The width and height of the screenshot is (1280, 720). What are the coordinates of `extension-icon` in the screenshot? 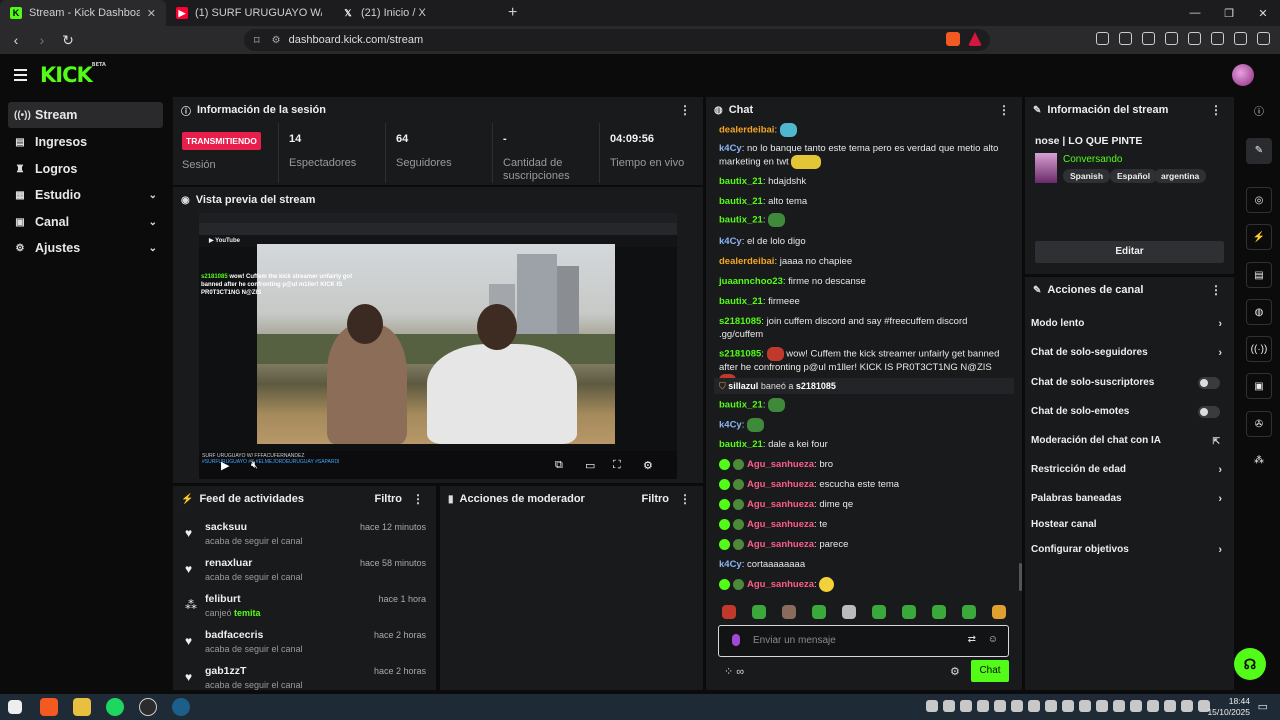 It's located at (1102, 38).